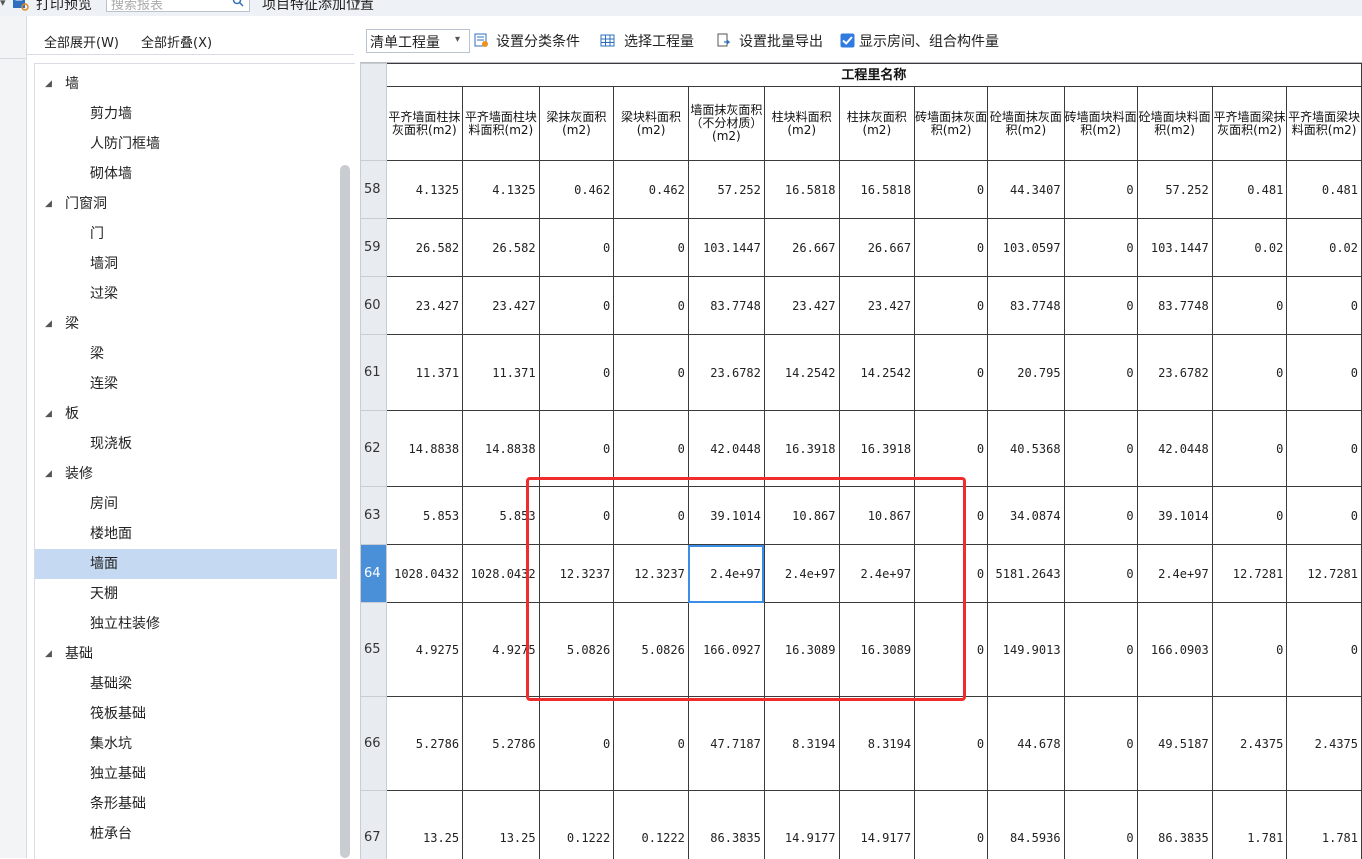  Describe the element at coordinates (186, 294) in the screenshot. I see `tree-item: 过梁` at that location.